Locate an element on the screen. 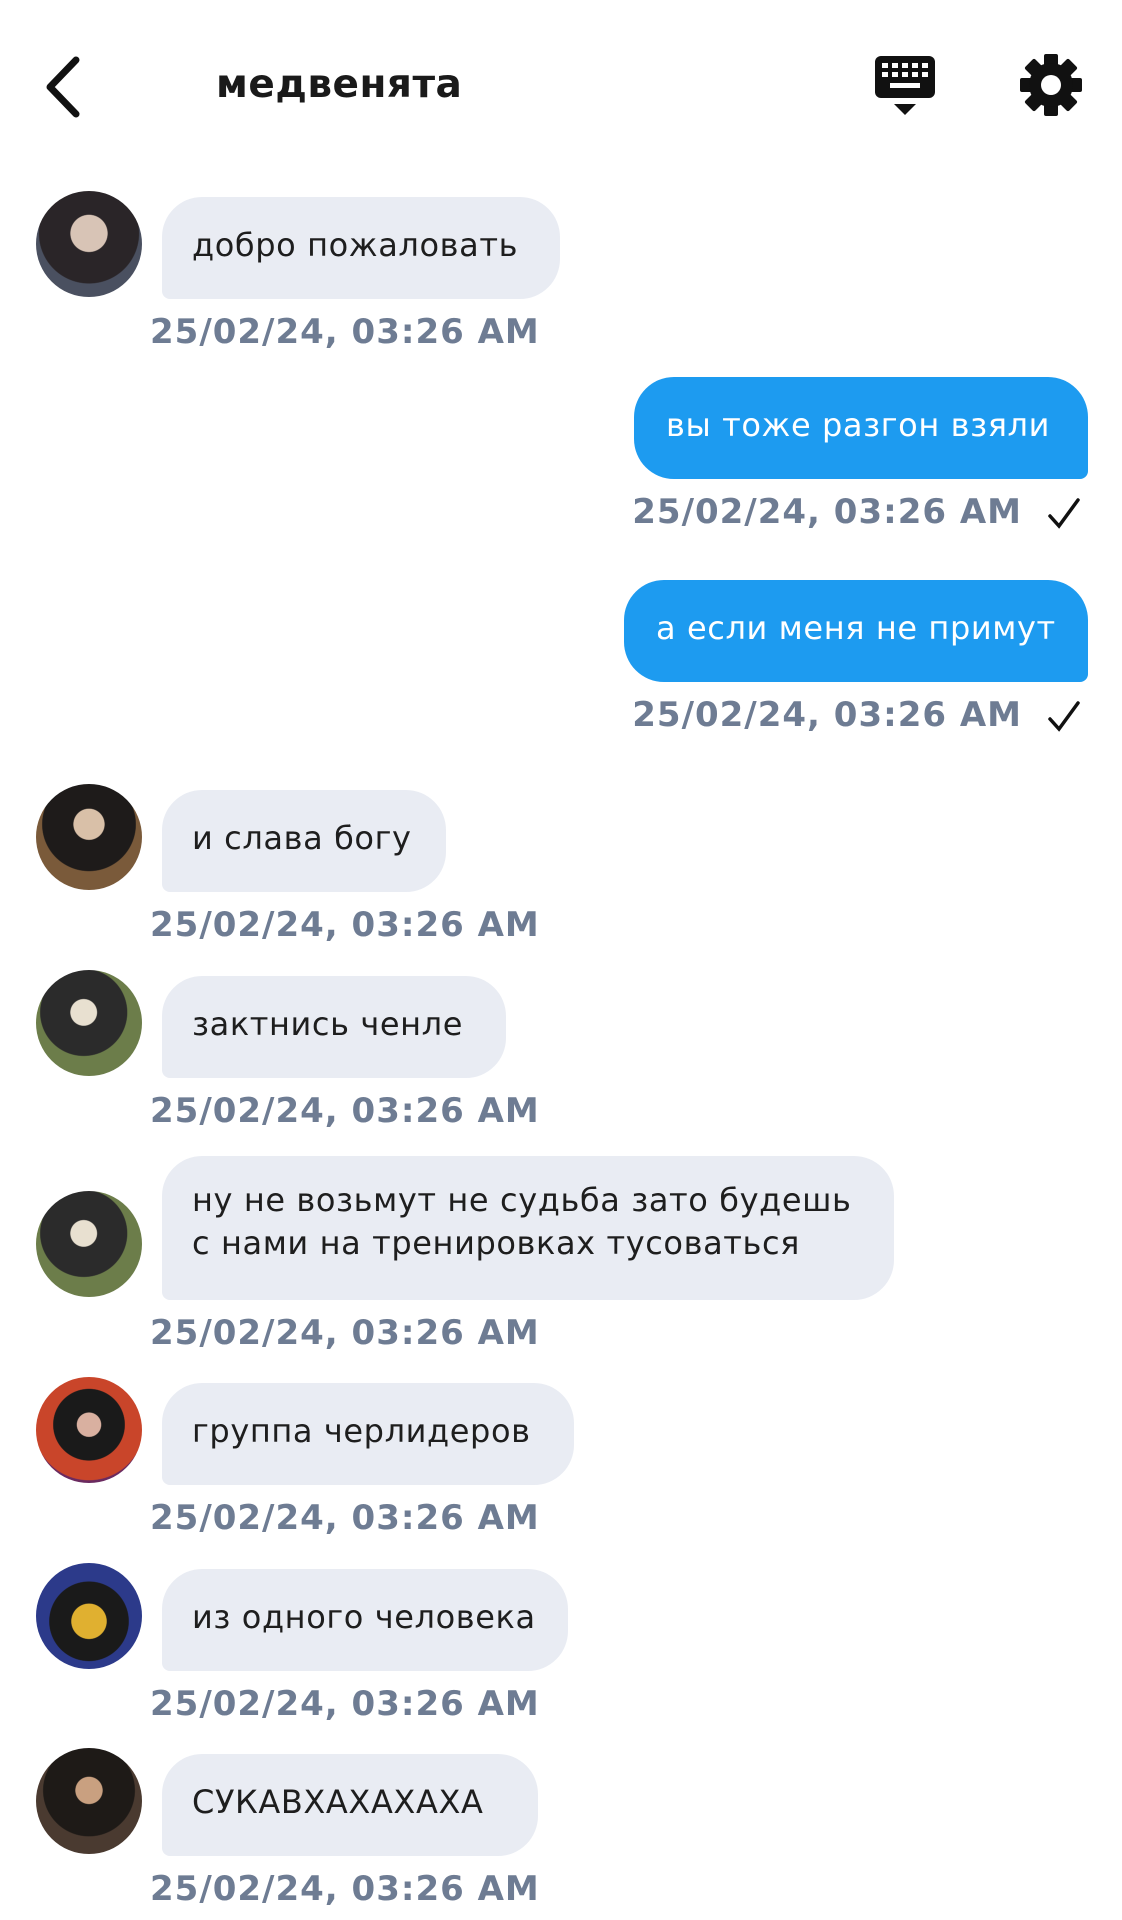 This screenshot has height=1920, width=1122. message-bubble: группа черлидеров is located at coordinates (368, 1434).